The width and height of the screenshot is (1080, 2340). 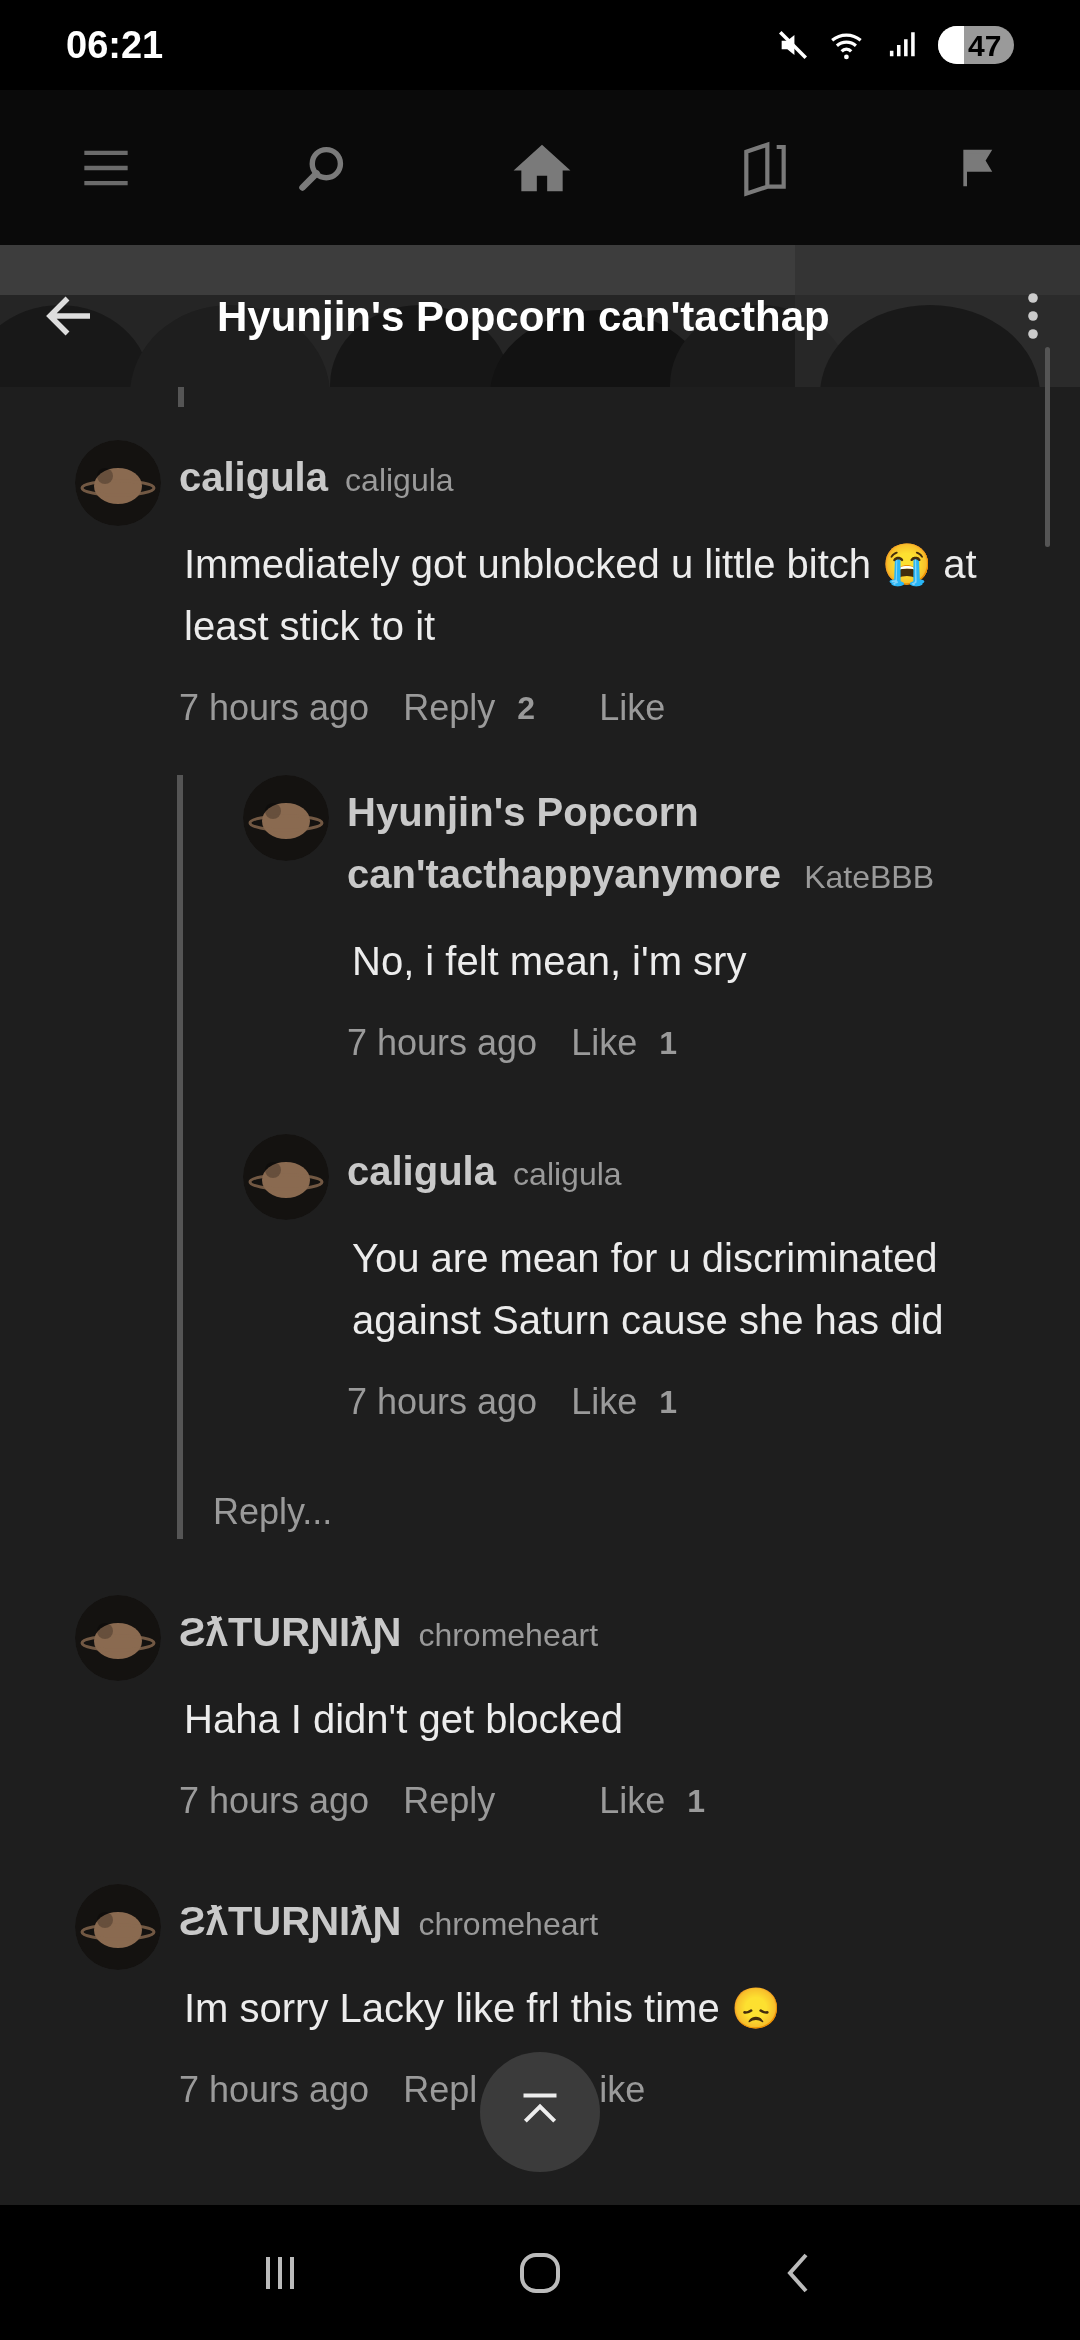 I want to click on comment-text: No, i felt mean, i'm sry, so click(x=549, y=961).